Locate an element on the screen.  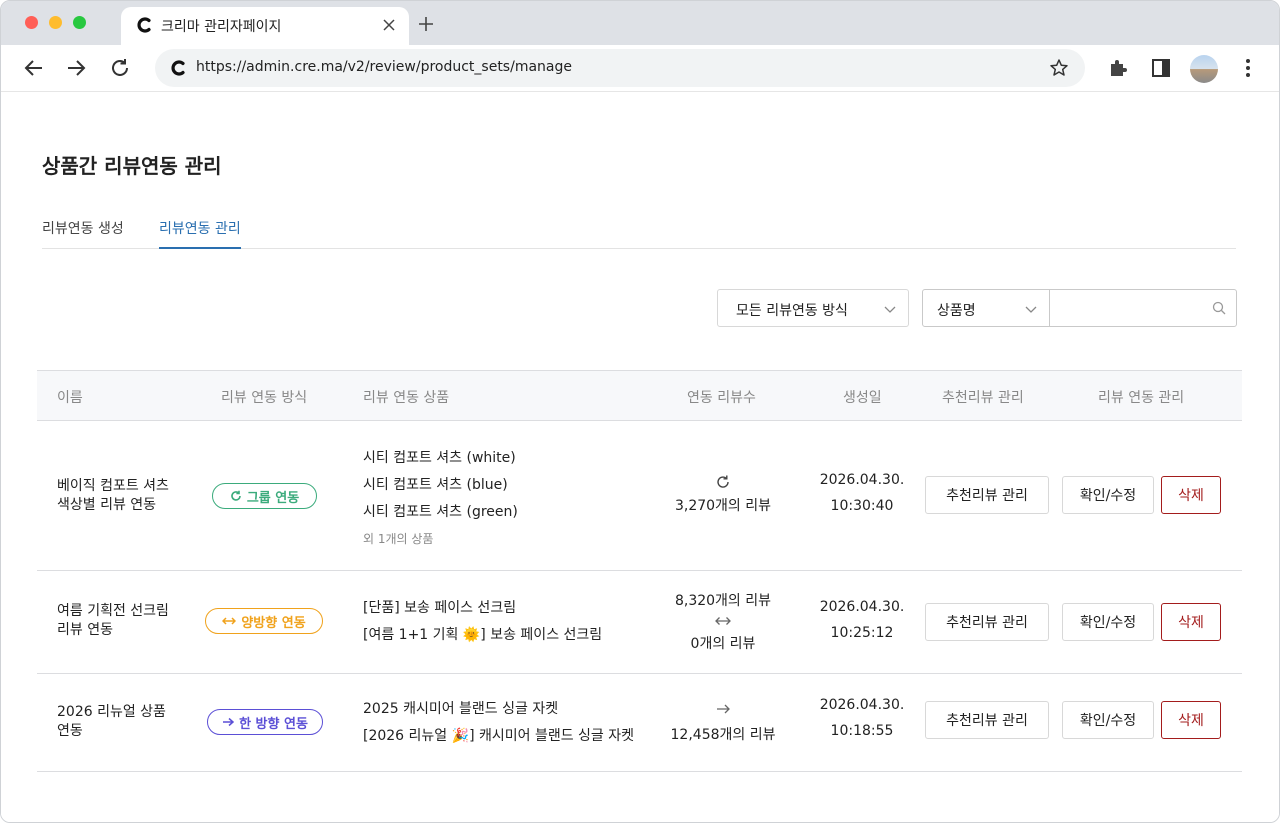
reload-icon is located at coordinates (120, 68).